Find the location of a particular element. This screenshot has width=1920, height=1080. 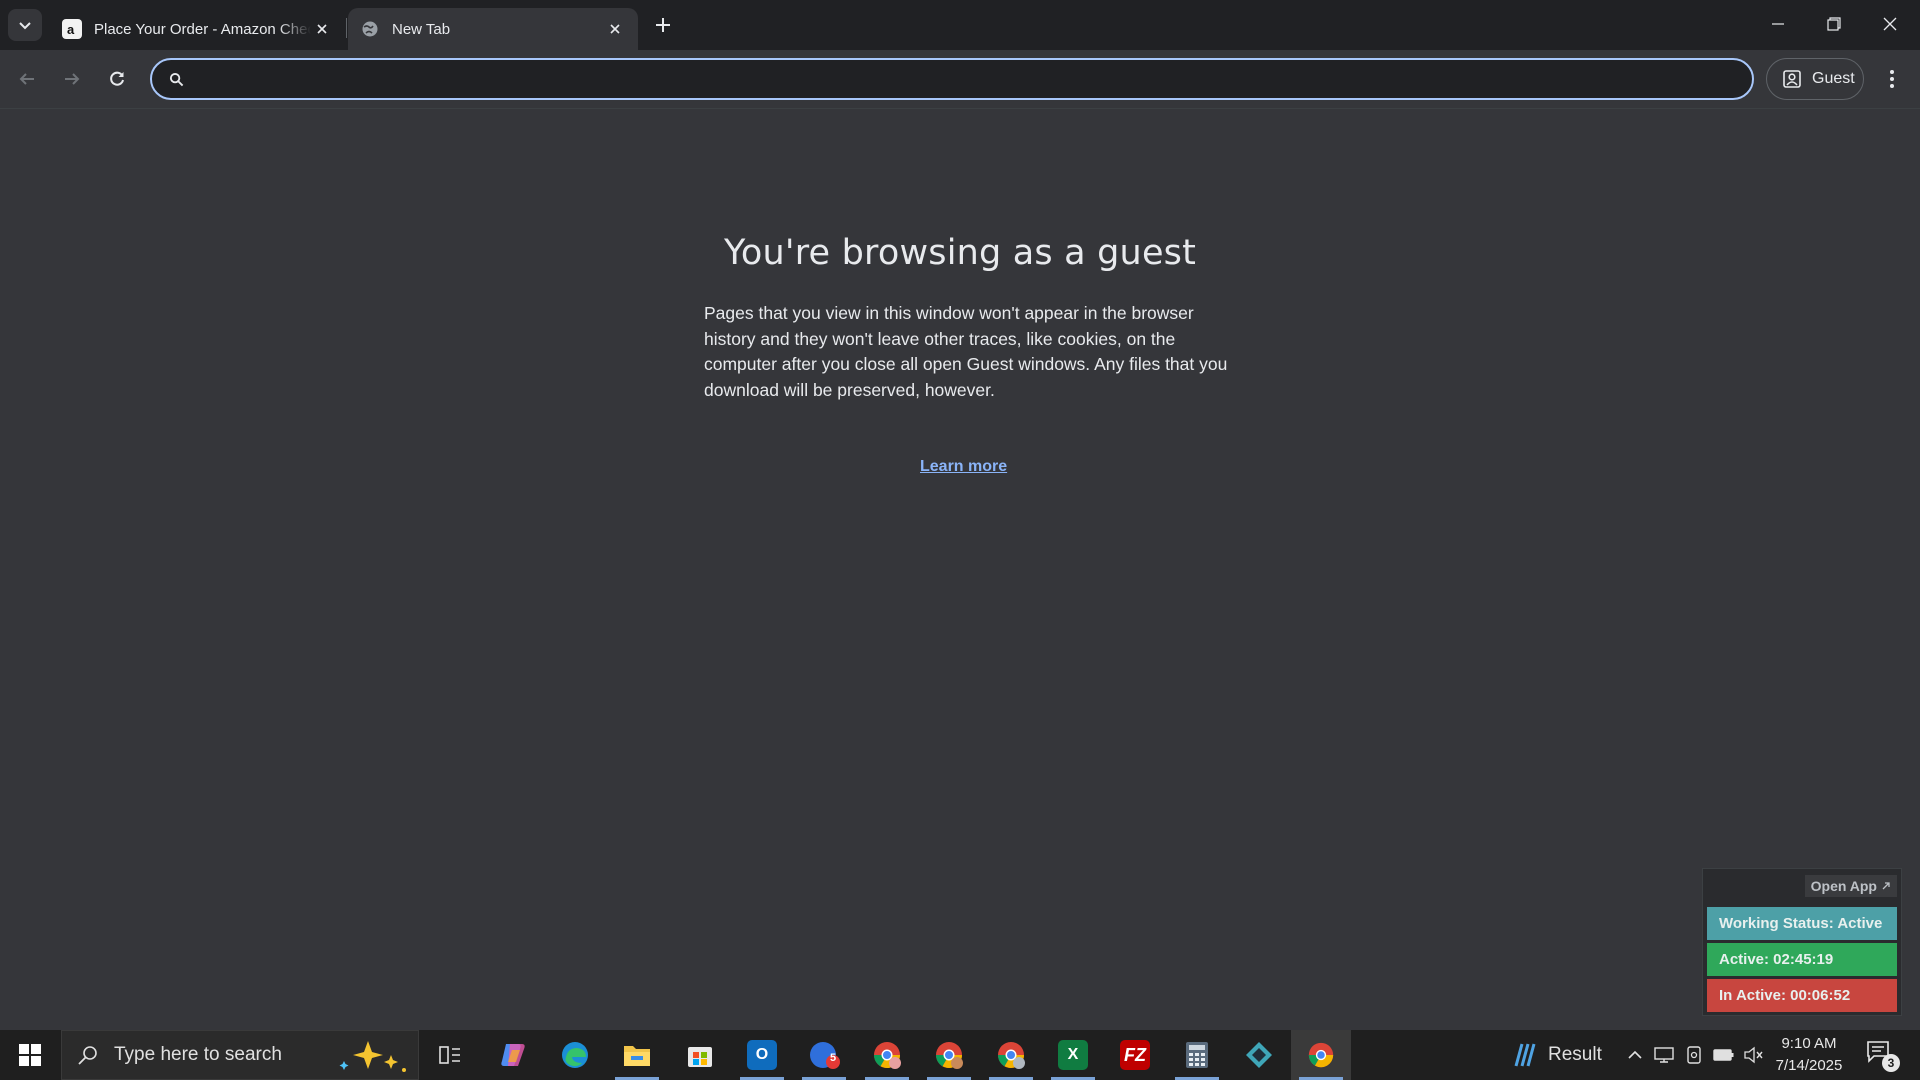

chrome-profile-2-icon is located at coordinates (949, 1055).